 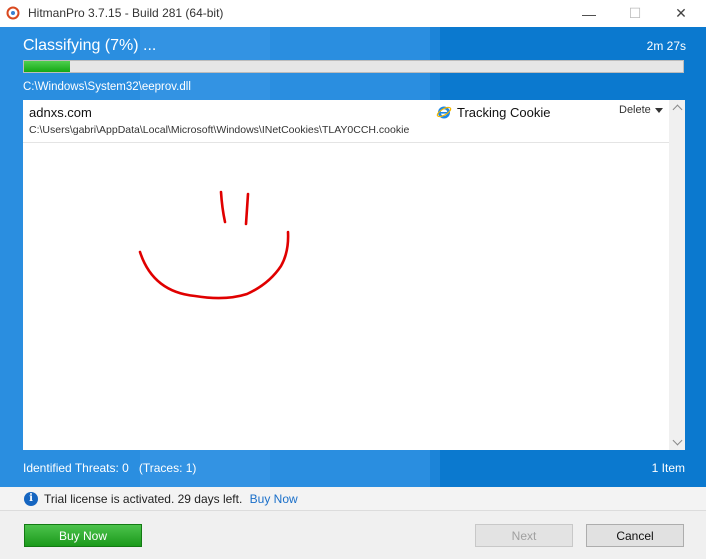 I want to click on results-scrollbar, so click(x=677, y=275).